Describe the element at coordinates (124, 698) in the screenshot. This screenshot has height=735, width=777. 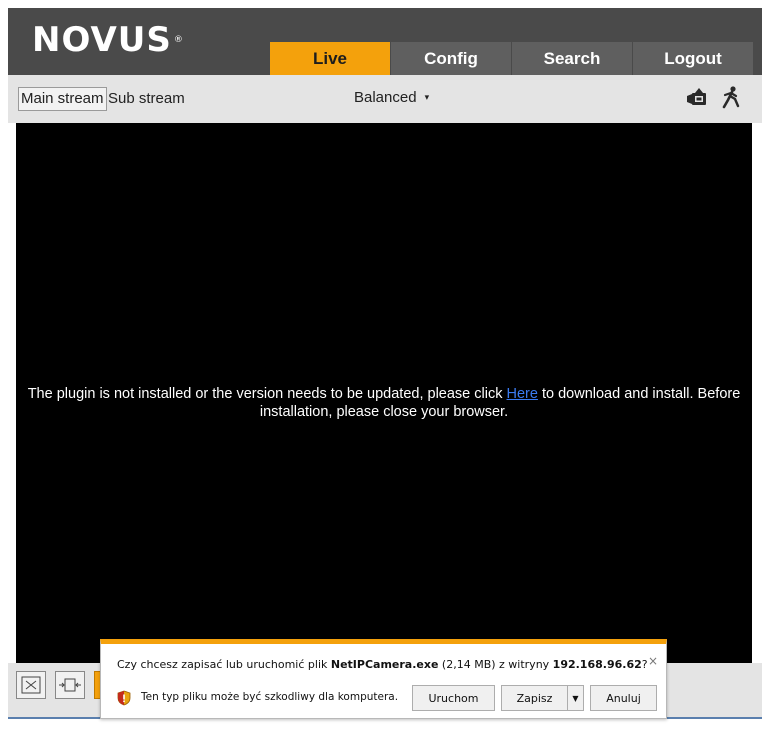
I see `security-shield-icon` at that location.